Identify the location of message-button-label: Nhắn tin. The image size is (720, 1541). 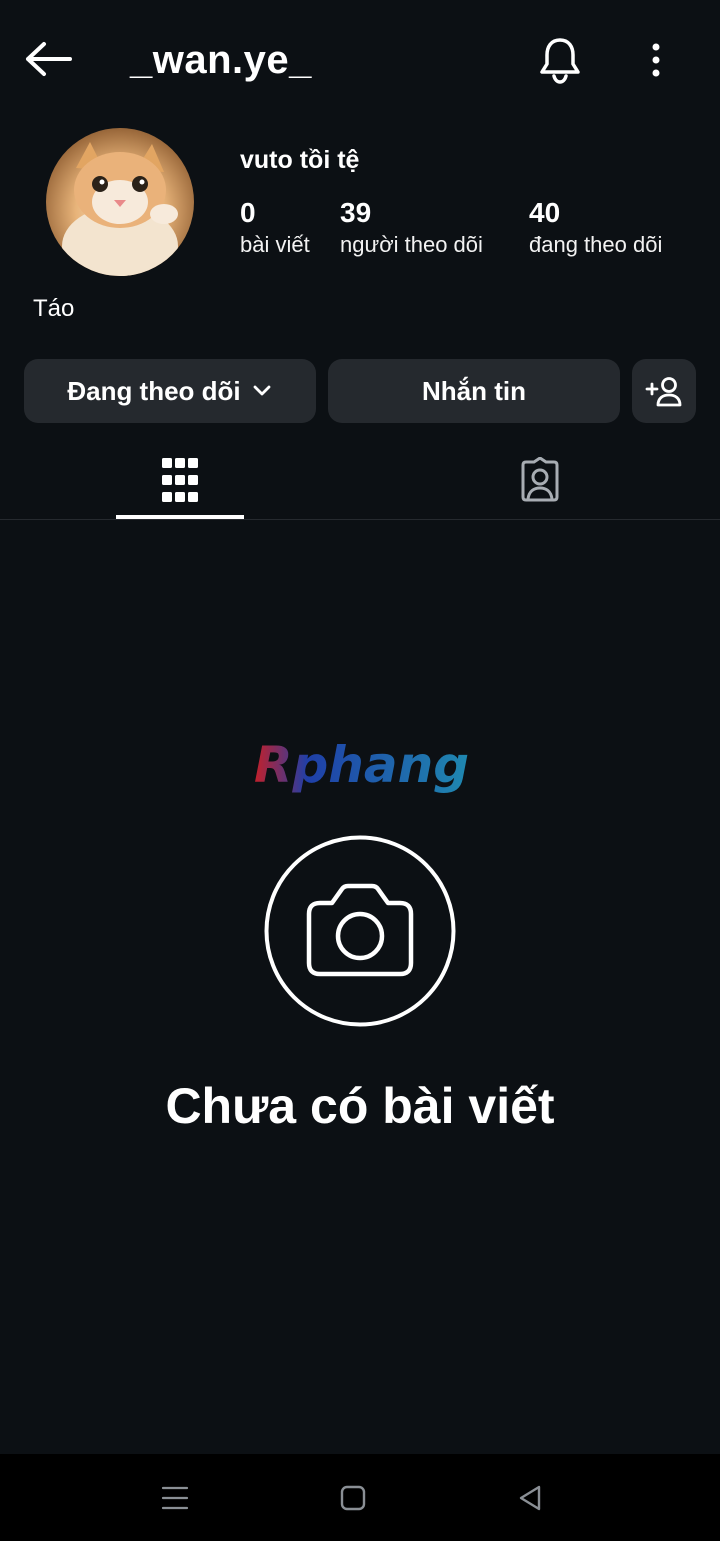
(474, 390).